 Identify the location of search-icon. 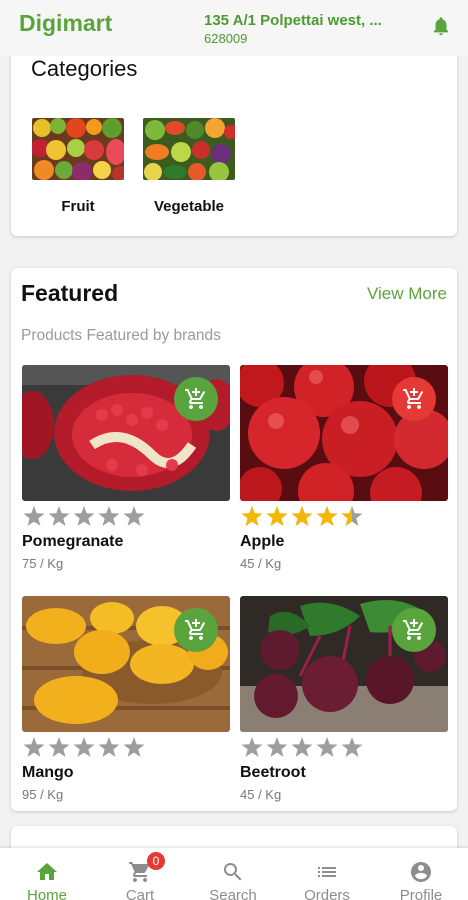
(233, 872).